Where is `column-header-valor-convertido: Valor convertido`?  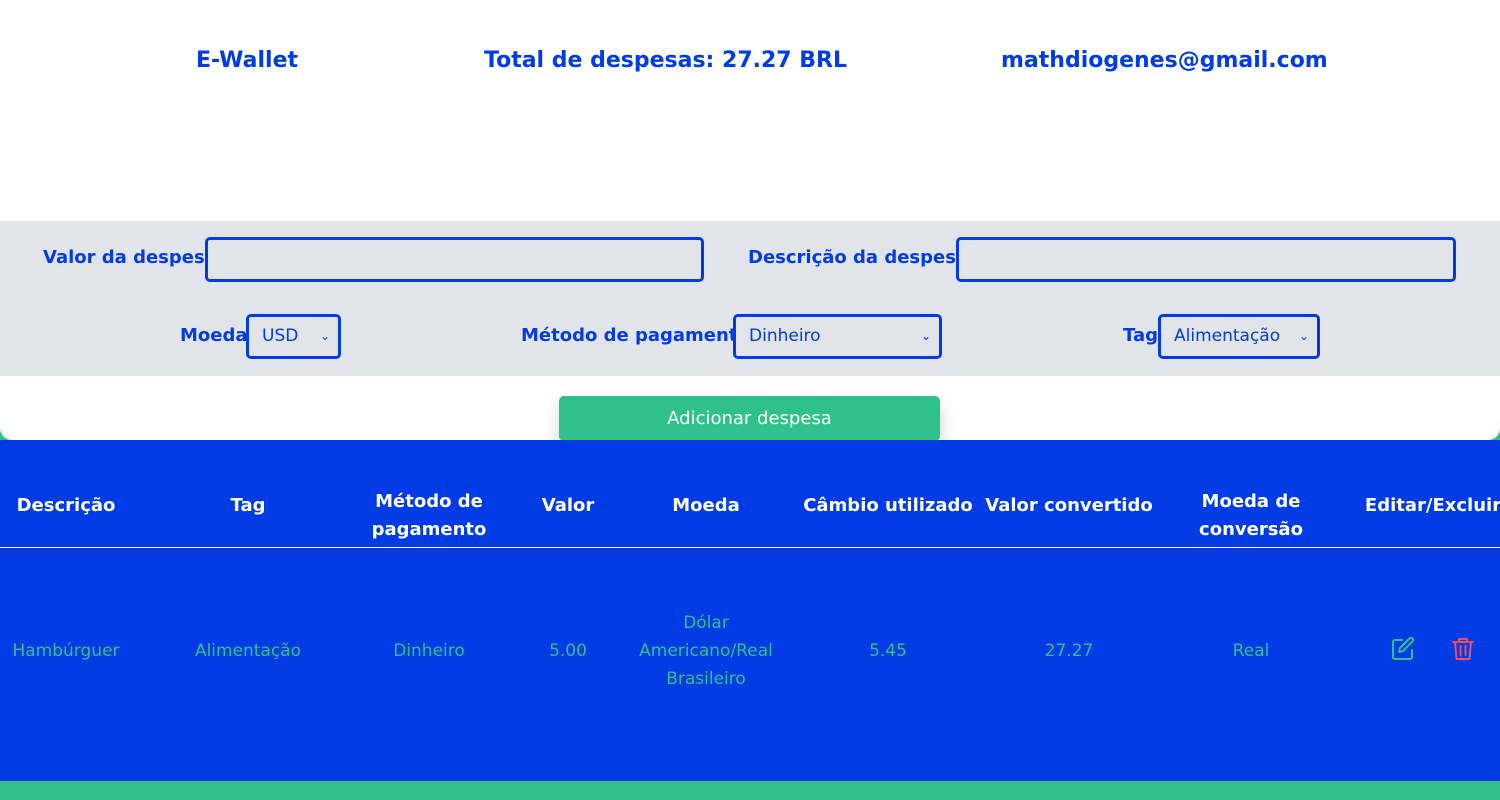 column-header-valor-convertido: Valor convertido is located at coordinates (1069, 505).